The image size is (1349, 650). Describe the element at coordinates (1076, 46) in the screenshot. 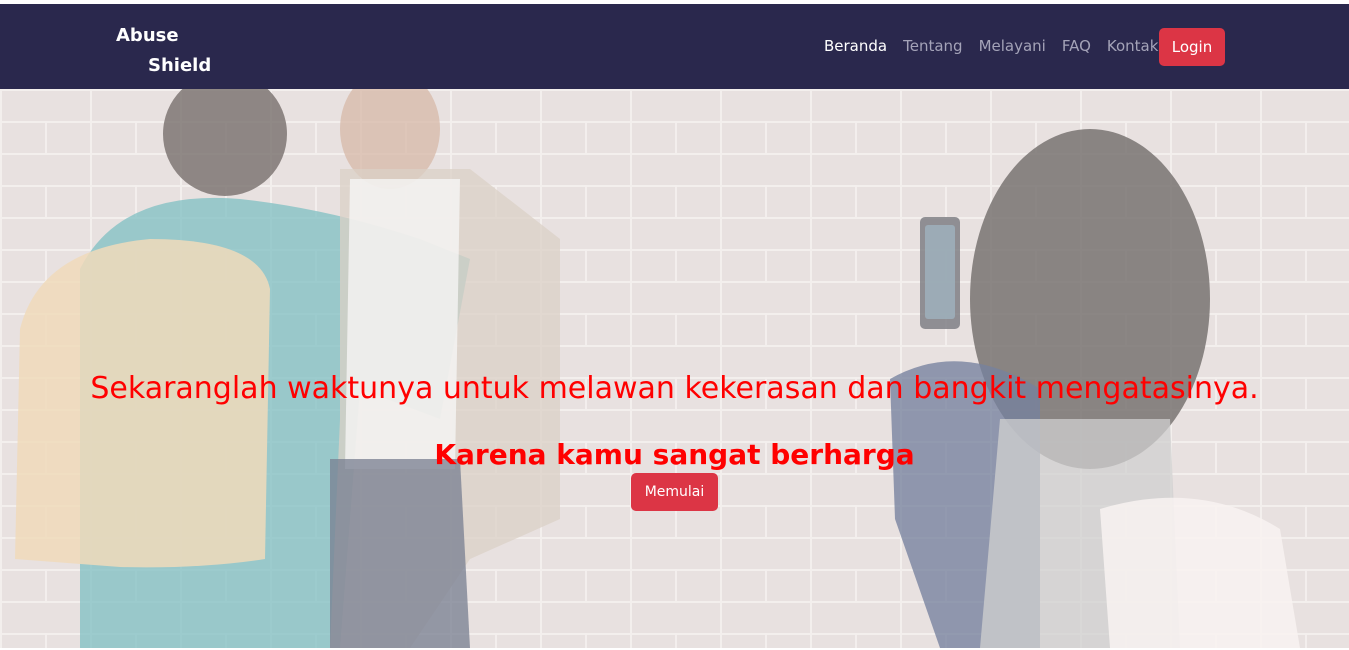

I see `nav-item-faq: FAQ` at that location.